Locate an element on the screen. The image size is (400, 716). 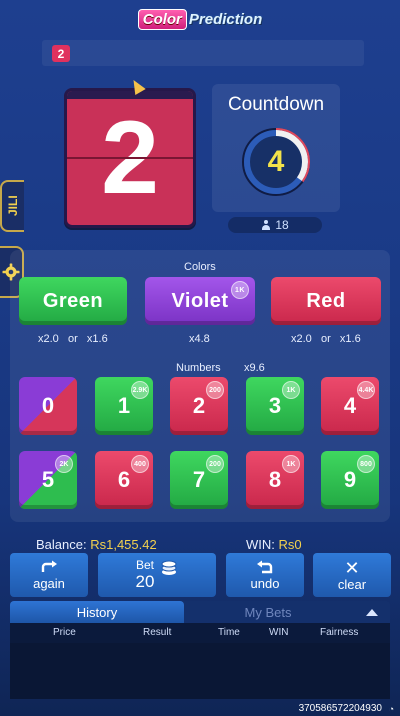
result-number: 2 is located at coordinates (130, 158).